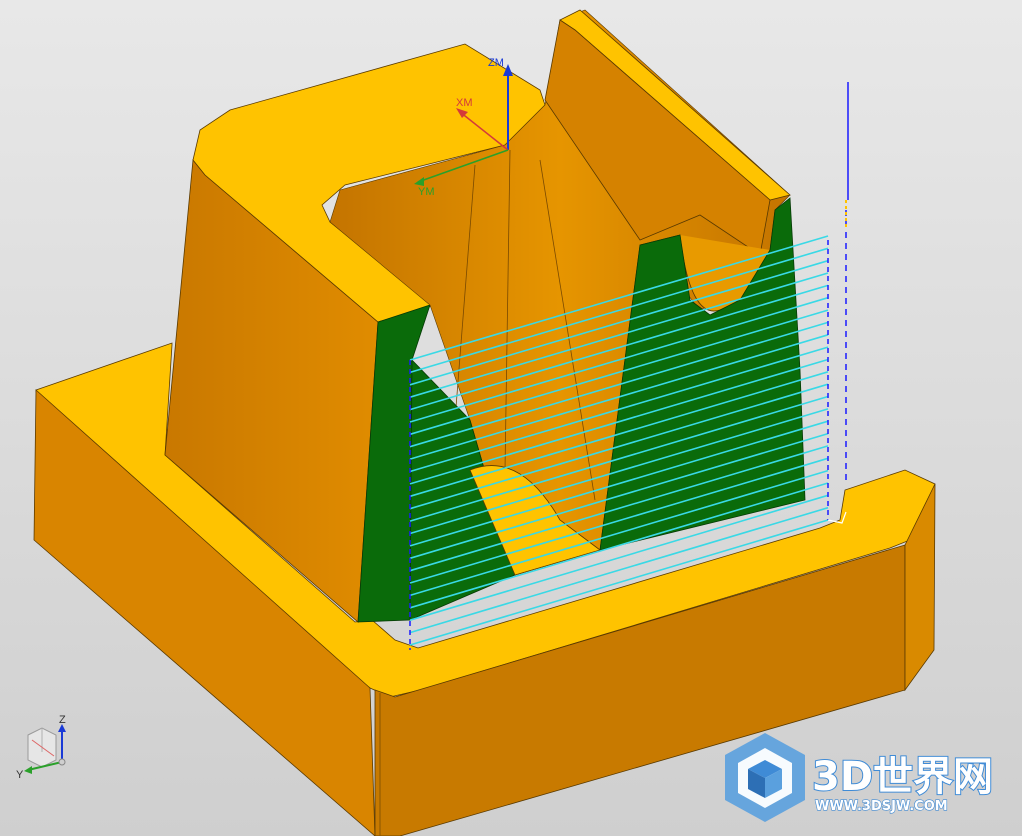 This screenshot has height=836, width=1022. I want to click on watermark-brand: 3D世界网, so click(902, 777).